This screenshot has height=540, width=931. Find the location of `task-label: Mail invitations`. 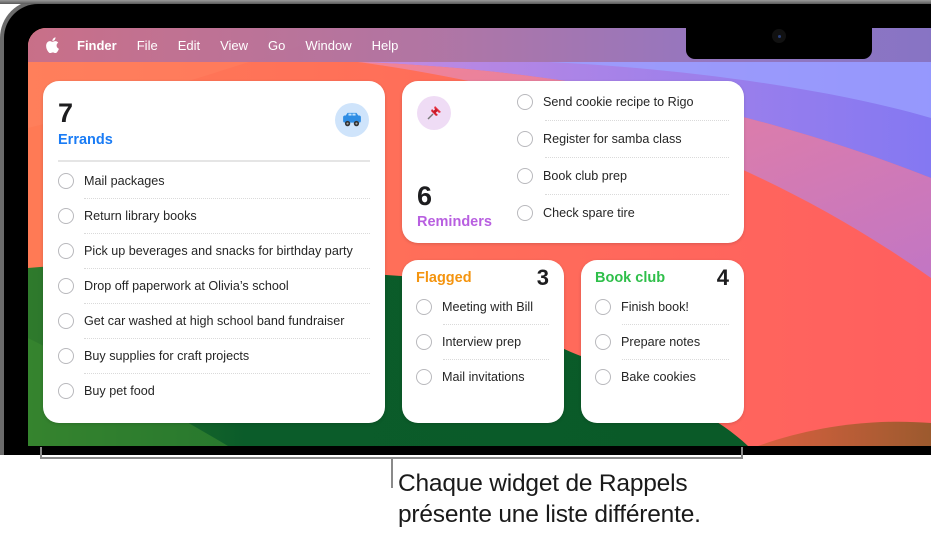

task-label: Mail invitations is located at coordinates (483, 377).